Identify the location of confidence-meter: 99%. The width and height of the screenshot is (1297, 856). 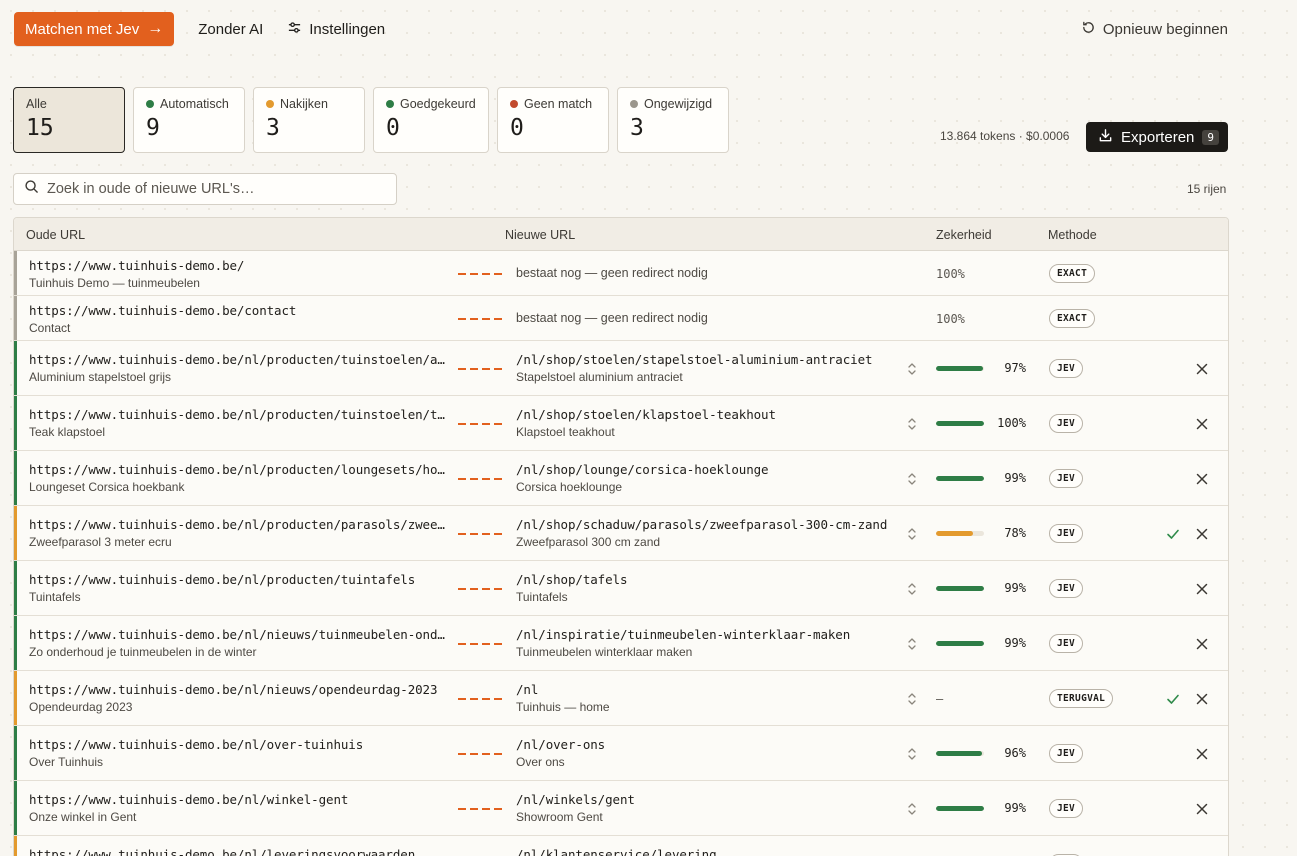
(981, 588).